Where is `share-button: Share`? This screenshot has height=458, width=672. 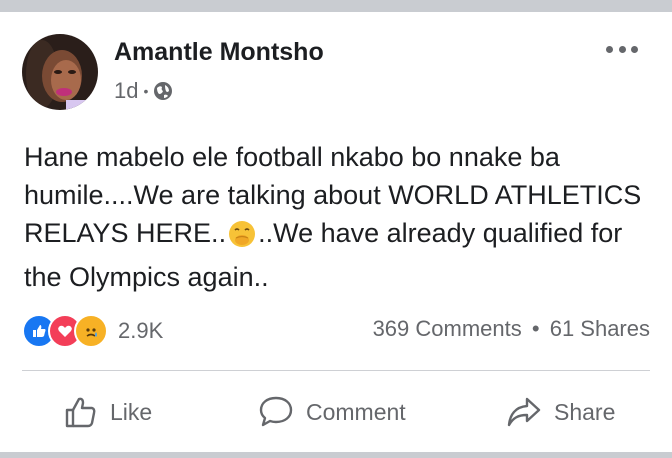 share-button: Share is located at coordinates (560, 412).